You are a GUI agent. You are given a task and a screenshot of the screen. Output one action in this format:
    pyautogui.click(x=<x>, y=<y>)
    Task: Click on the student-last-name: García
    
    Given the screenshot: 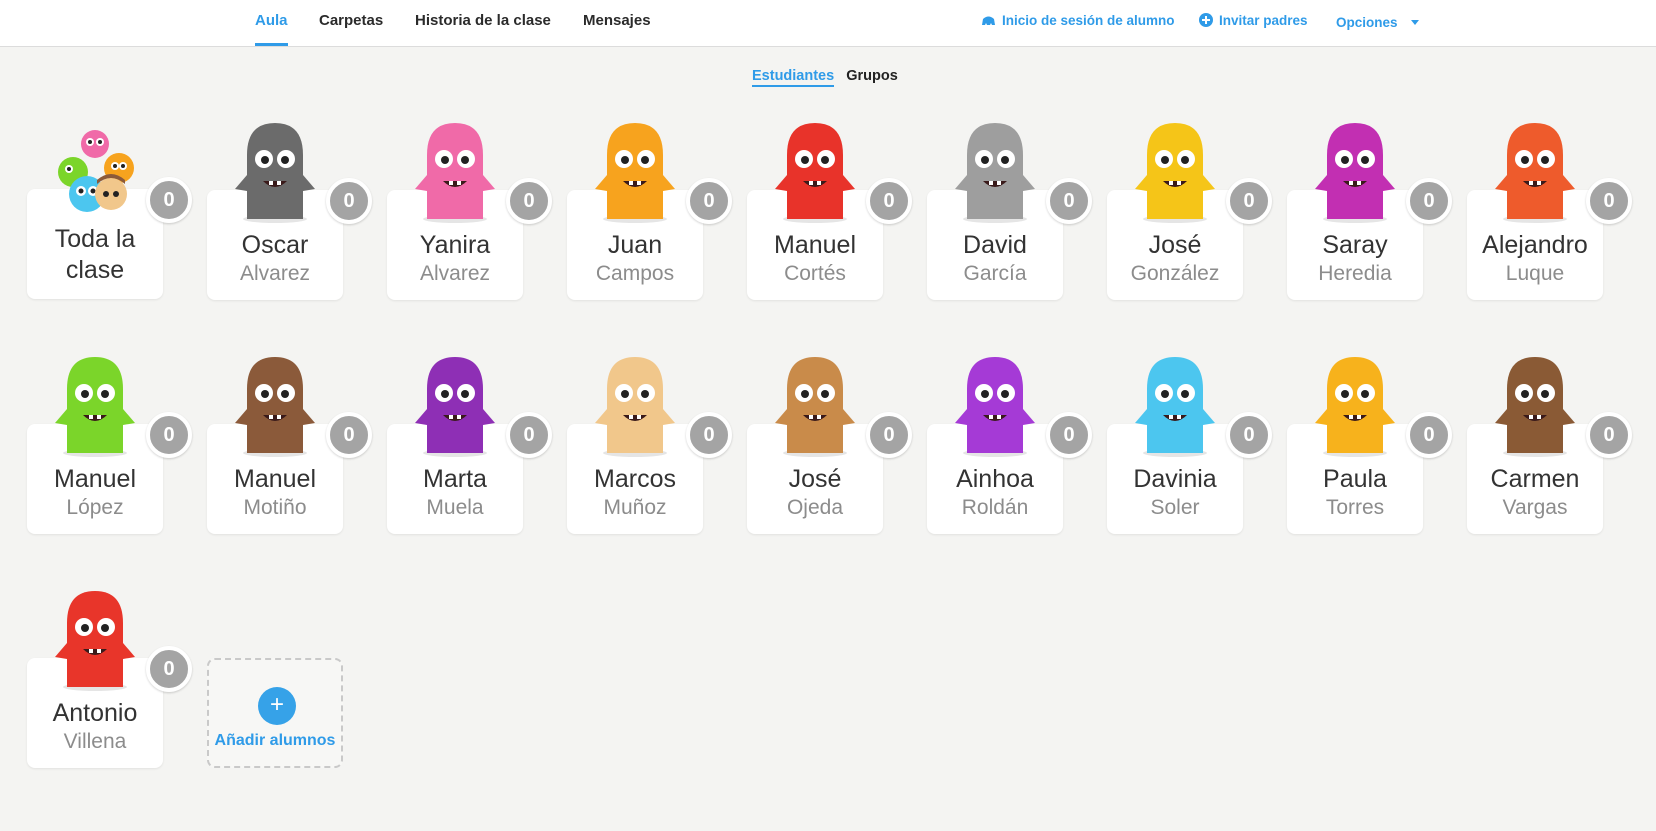 What is the action you would take?
    pyautogui.click(x=995, y=273)
    